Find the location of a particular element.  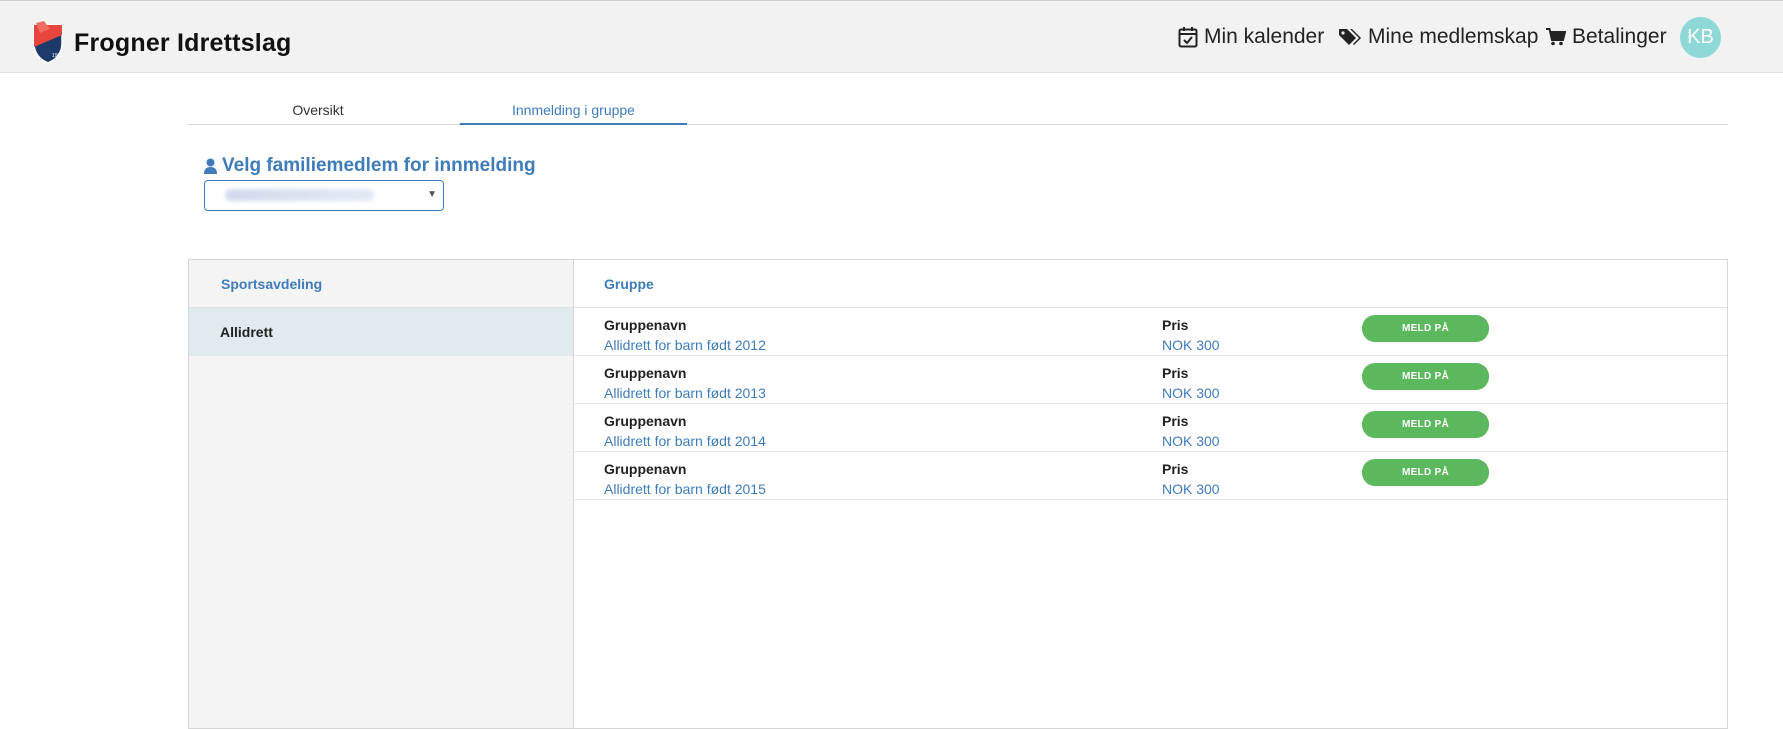

nav-calendar: Min kalender is located at coordinates (1251, 37).